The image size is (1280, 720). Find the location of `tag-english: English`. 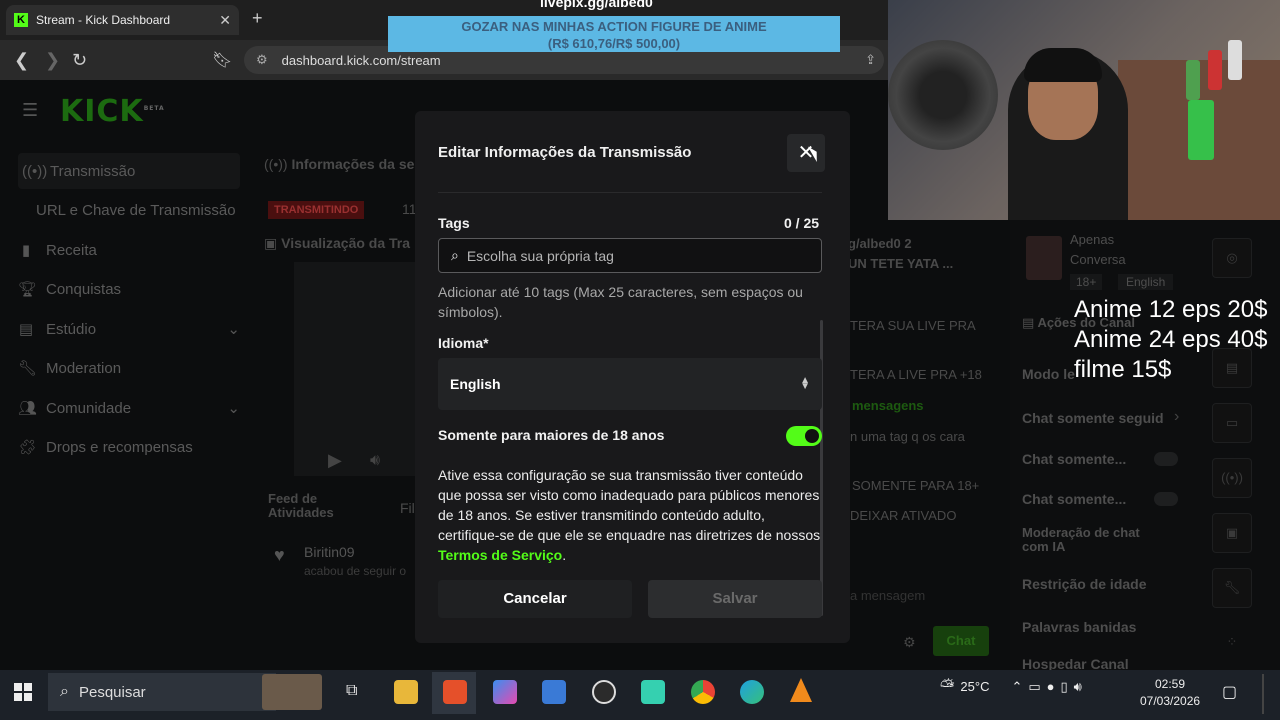

tag-english: English is located at coordinates (1146, 282).